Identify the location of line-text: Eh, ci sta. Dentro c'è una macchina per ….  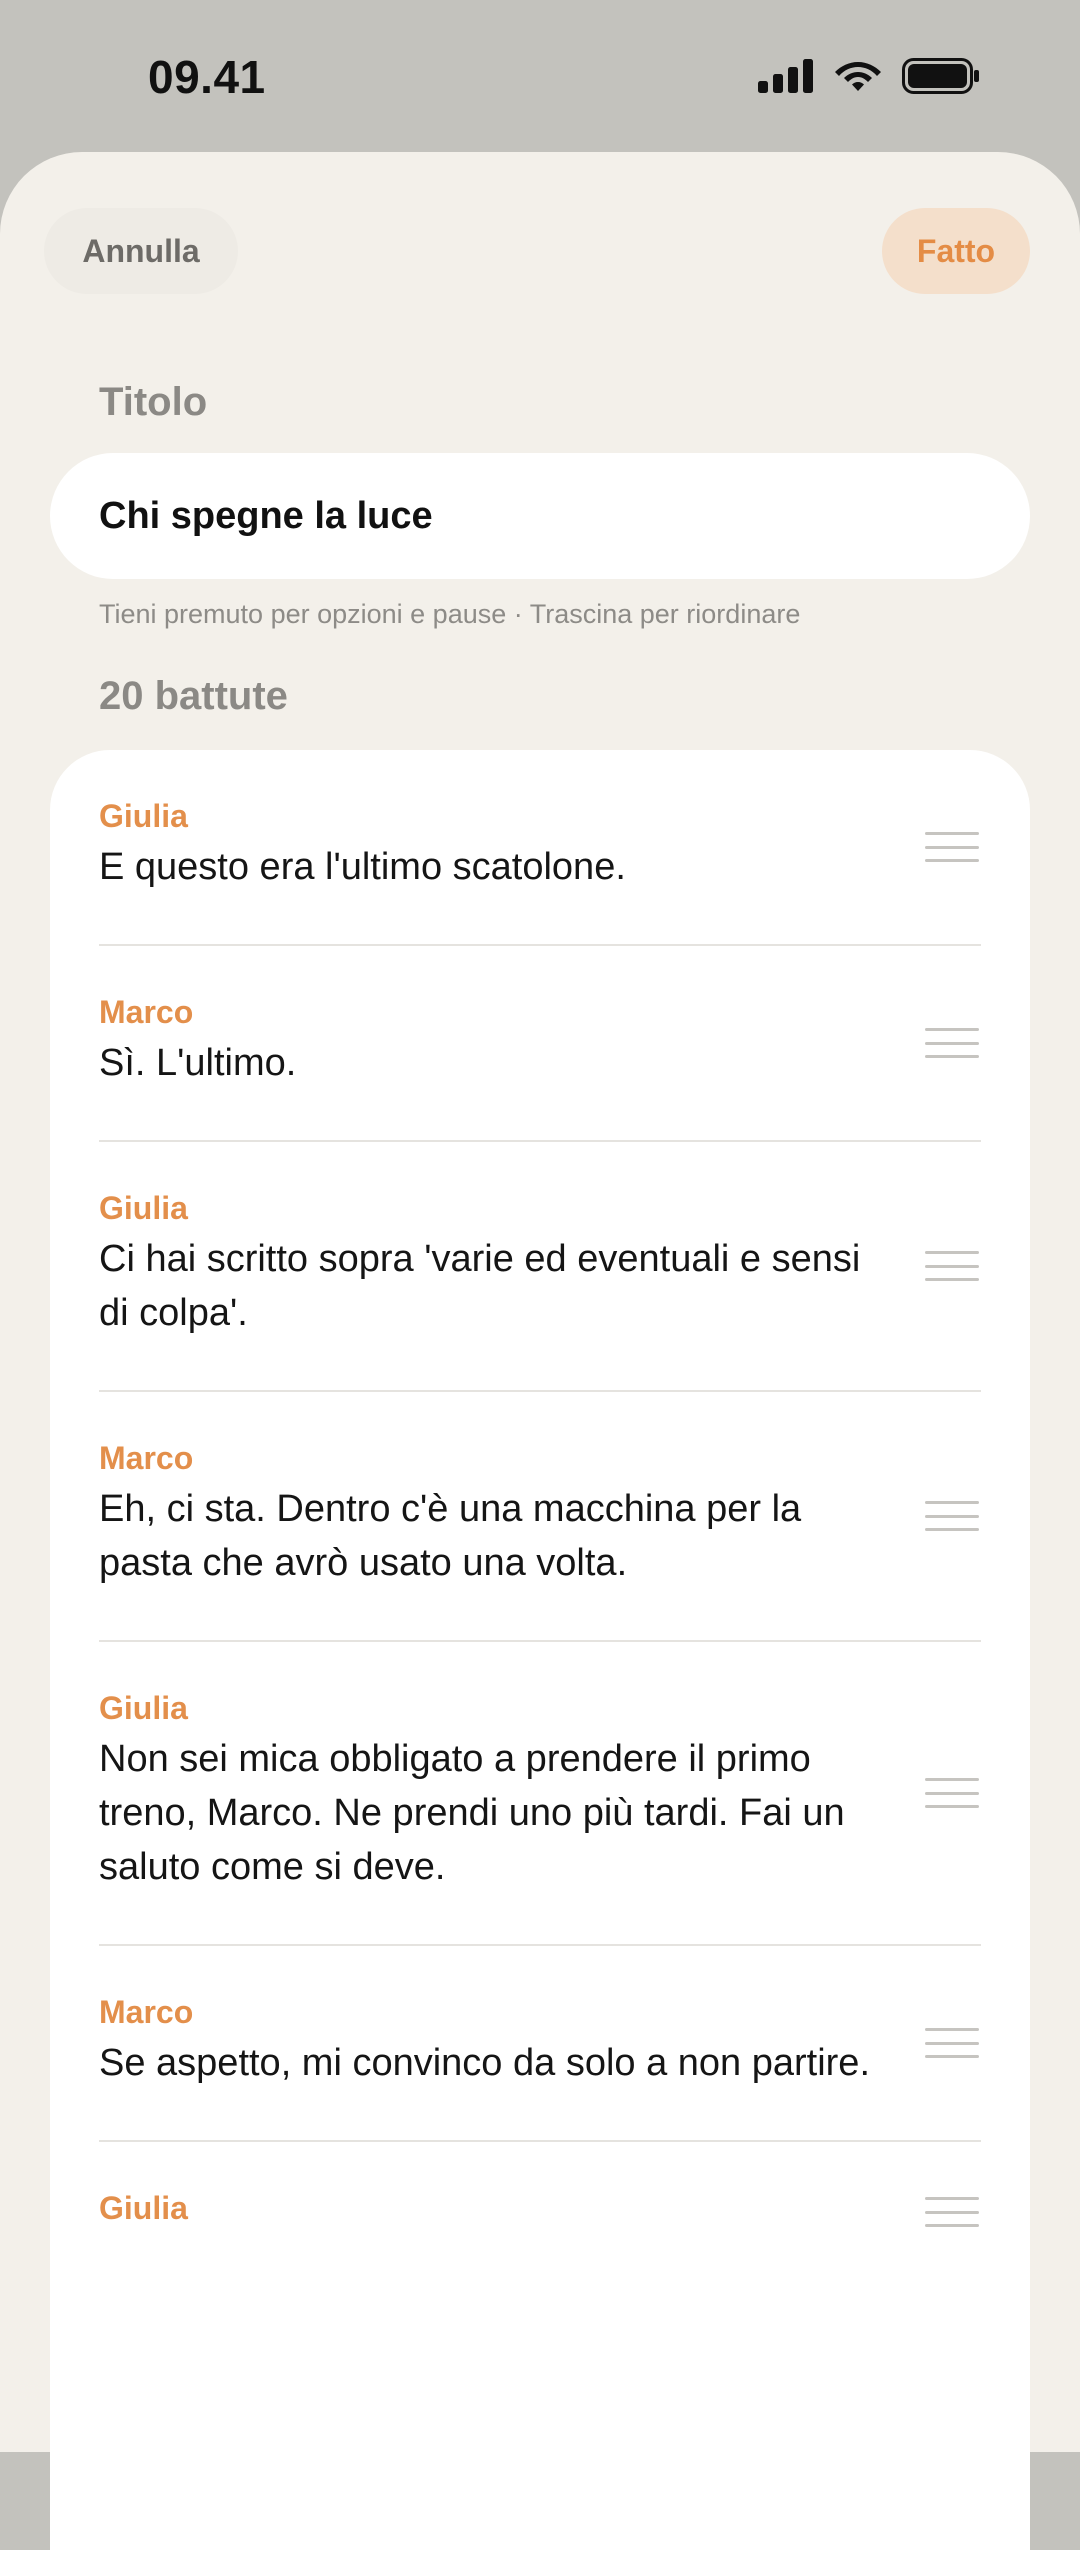
(450, 1536).